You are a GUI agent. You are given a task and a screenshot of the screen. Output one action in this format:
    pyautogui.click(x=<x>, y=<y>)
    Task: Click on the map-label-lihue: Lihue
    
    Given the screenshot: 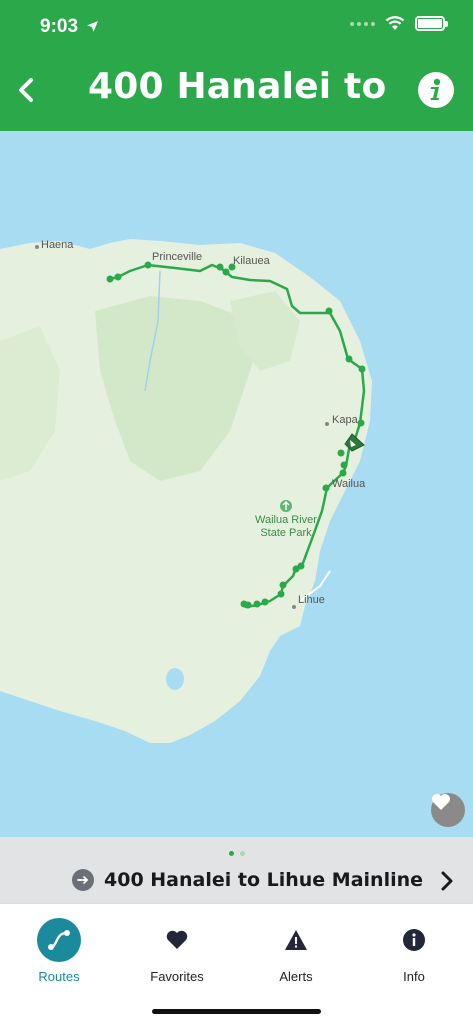 What is the action you would take?
    pyautogui.click(x=311, y=600)
    